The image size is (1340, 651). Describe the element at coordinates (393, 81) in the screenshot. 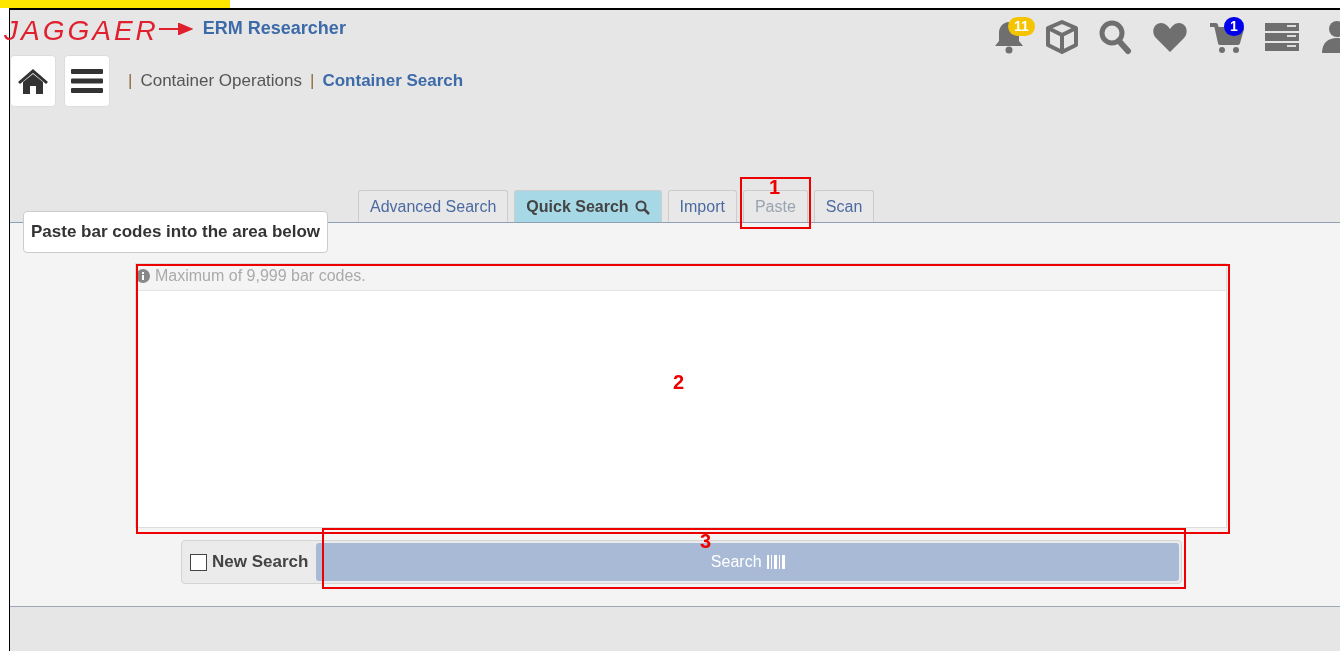

I see `breadcrumb-link: Container Search` at that location.